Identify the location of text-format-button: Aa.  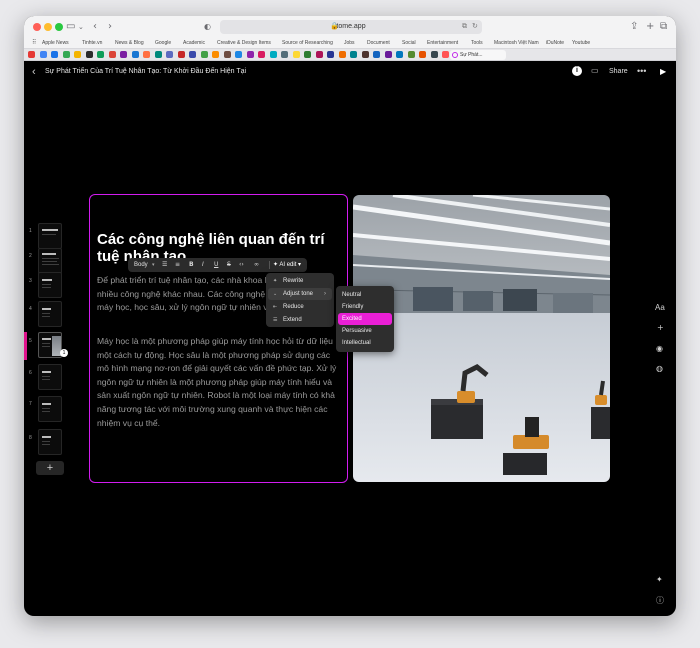
(660, 308).